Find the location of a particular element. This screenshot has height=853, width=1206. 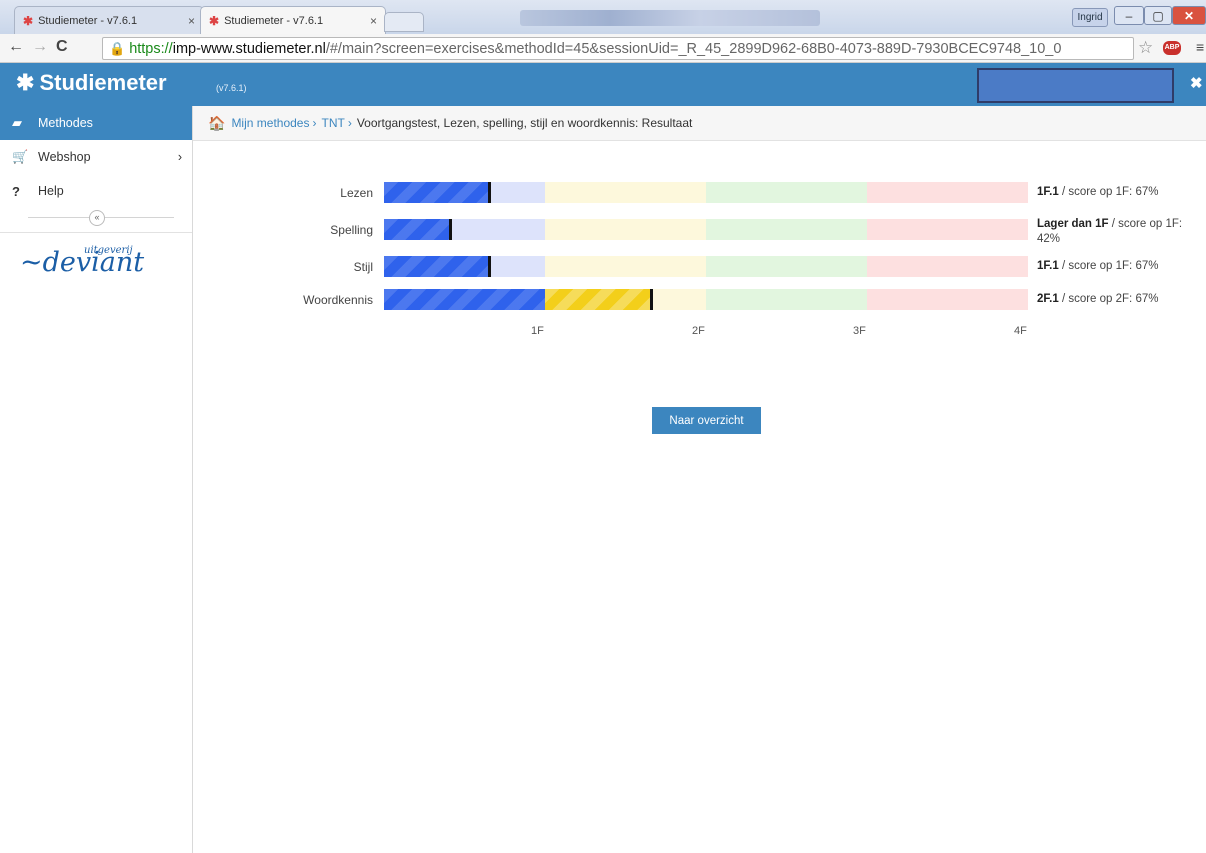

browser-tab-2: ✱ Studiemeter - v7.6.1 × is located at coordinates (293, 20).